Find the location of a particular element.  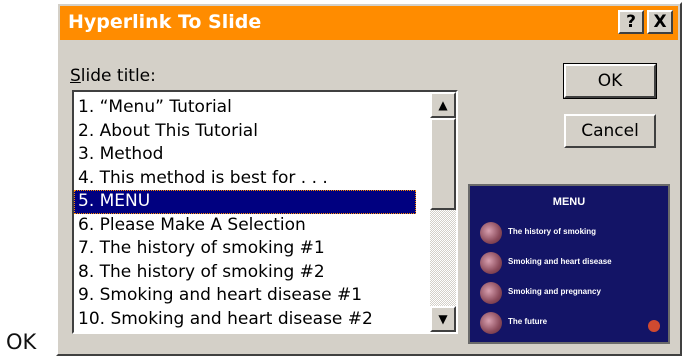

ok-button: OK is located at coordinates (610, 81).